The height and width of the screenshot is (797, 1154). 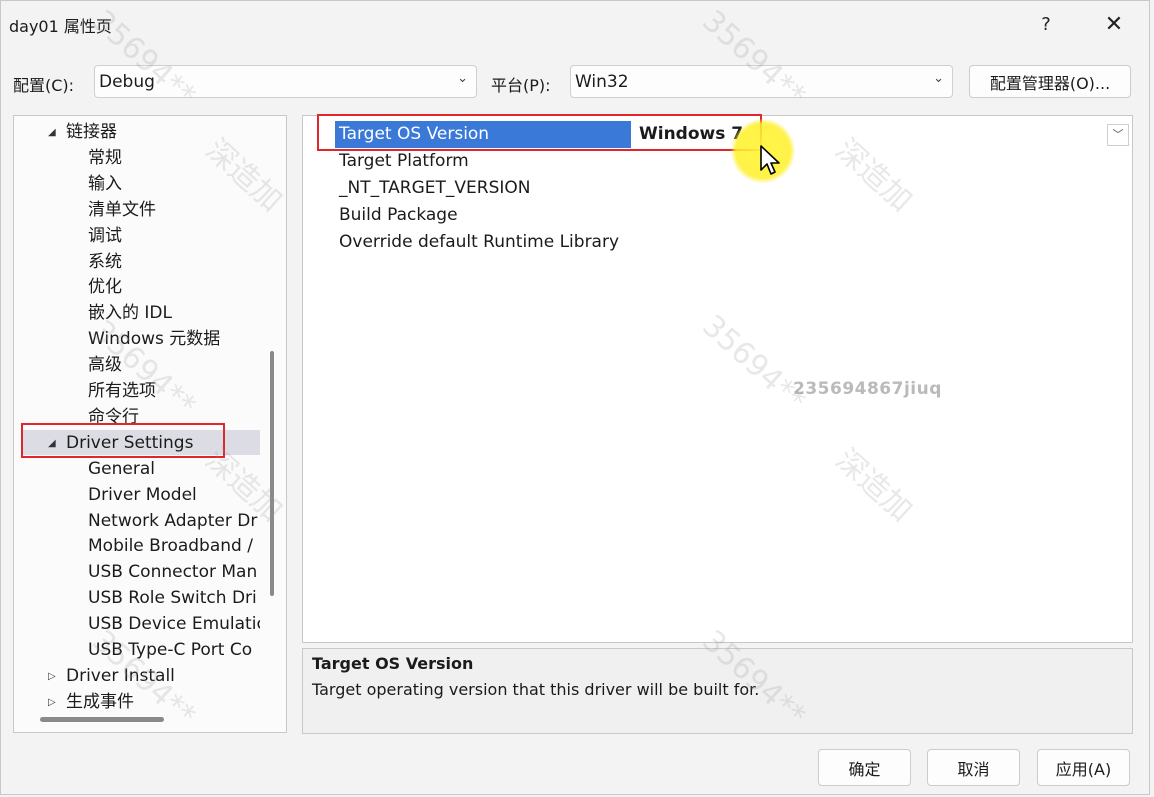 I want to click on annotation-box-driver-settings, so click(x=123, y=440).